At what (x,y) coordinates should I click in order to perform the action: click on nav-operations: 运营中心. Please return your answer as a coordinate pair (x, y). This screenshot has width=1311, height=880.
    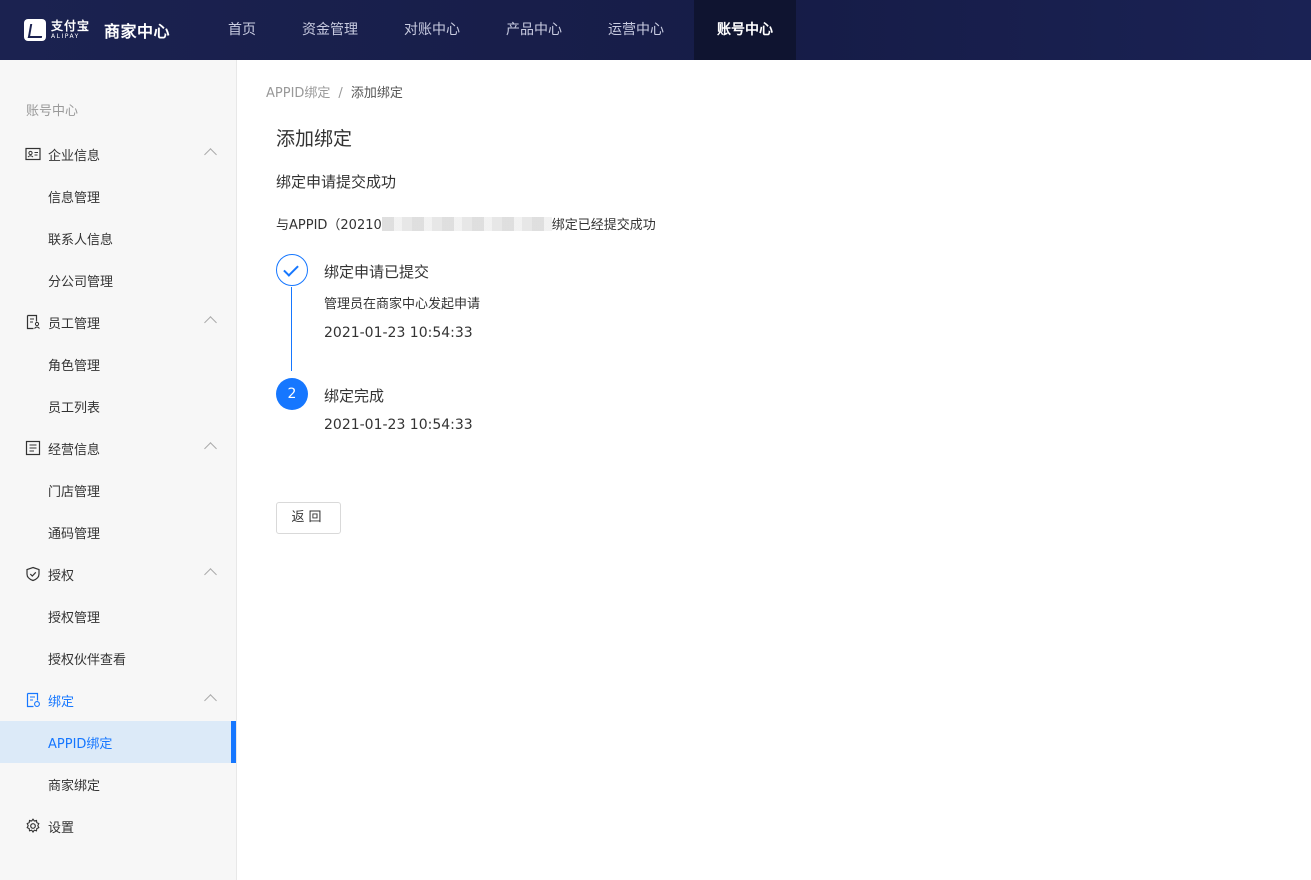
    Looking at the image, I should click on (636, 30).